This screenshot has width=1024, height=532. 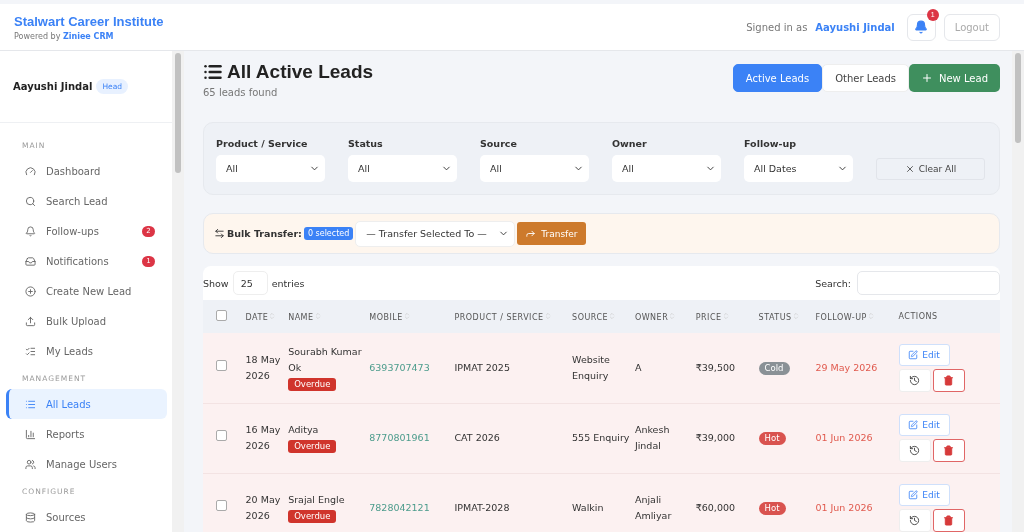 I want to click on sidebar-item: All Leads, so click(x=86, y=404).